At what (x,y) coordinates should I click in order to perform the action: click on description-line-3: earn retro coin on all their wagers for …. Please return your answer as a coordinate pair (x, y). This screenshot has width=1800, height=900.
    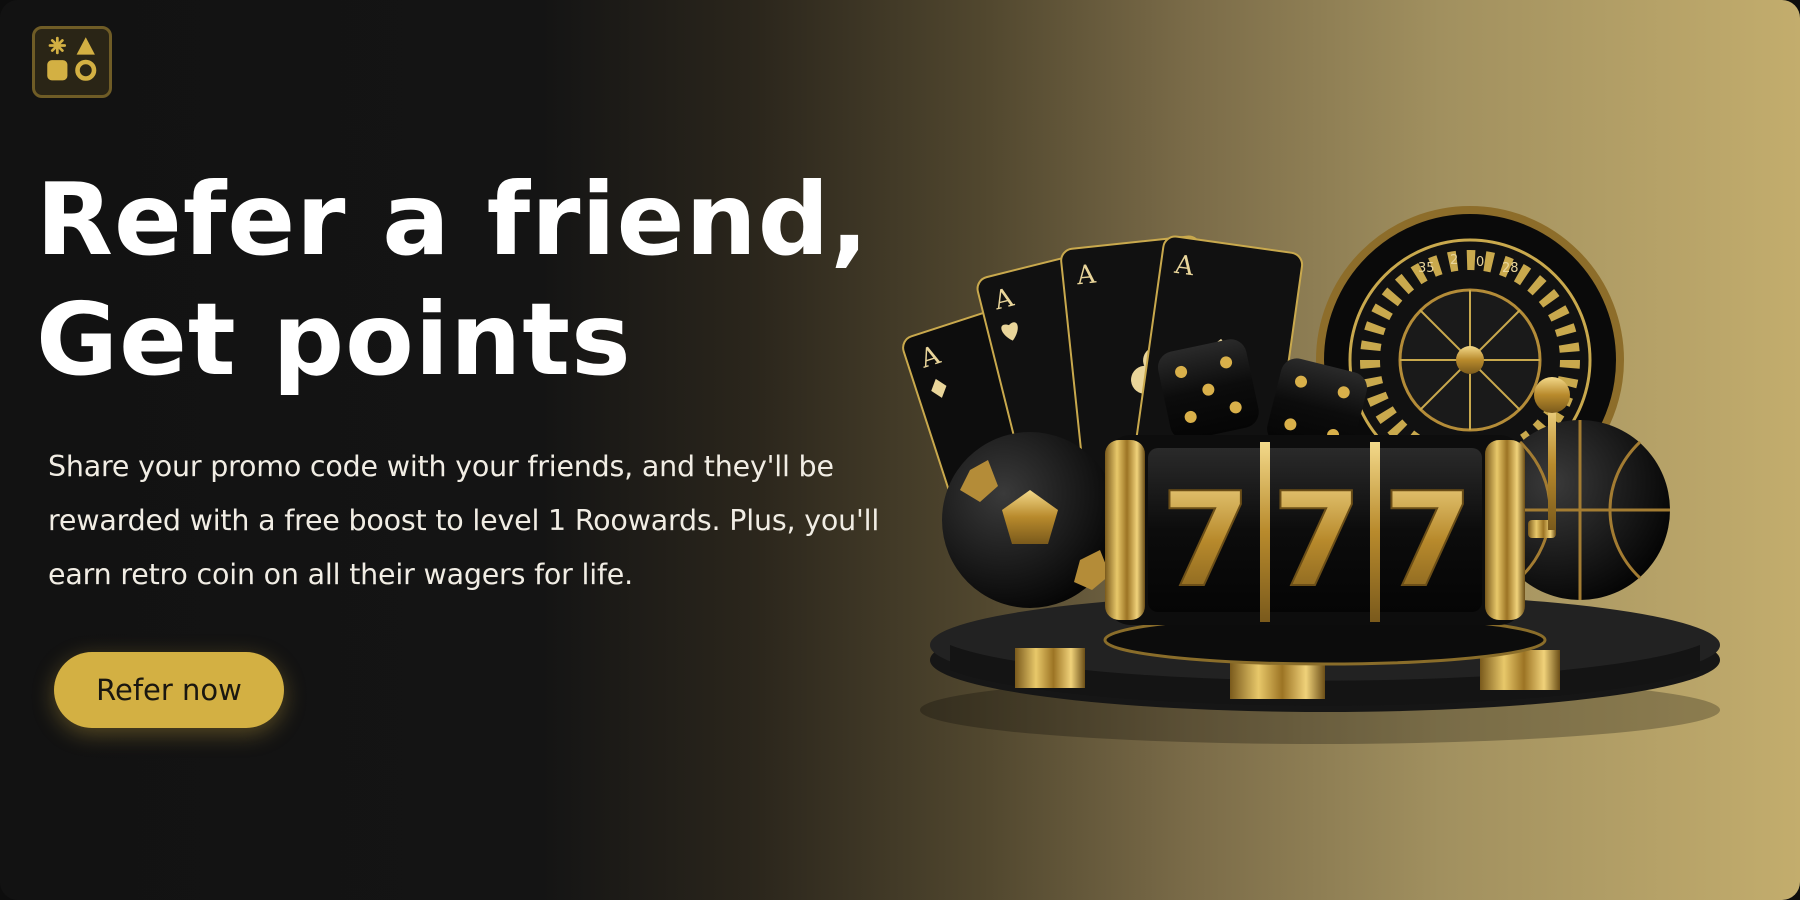
    Looking at the image, I should click on (340, 574).